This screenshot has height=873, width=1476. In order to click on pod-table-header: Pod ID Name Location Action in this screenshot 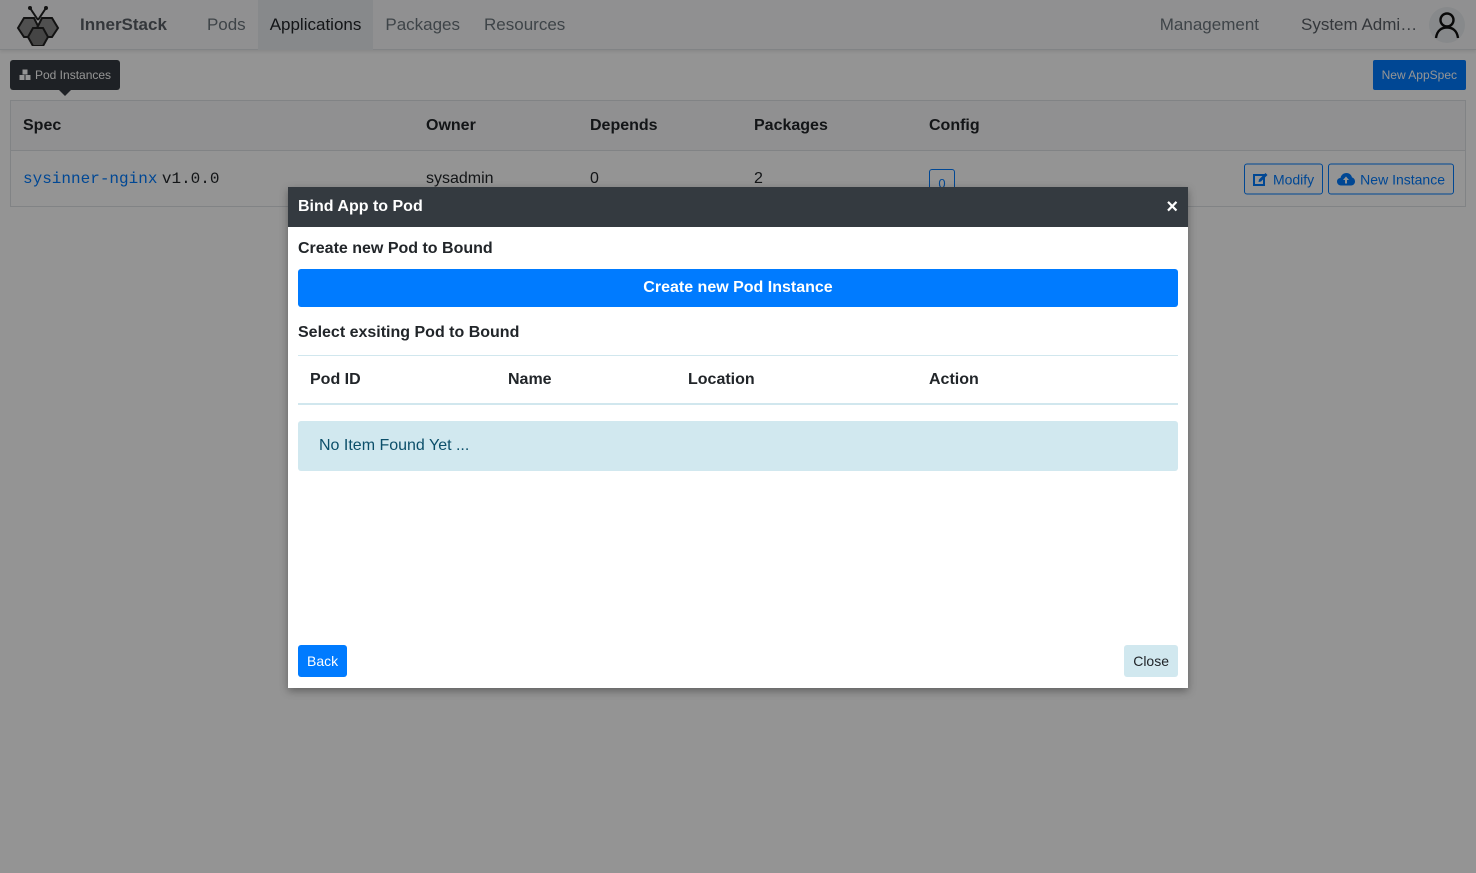, I will do `click(738, 380)`.